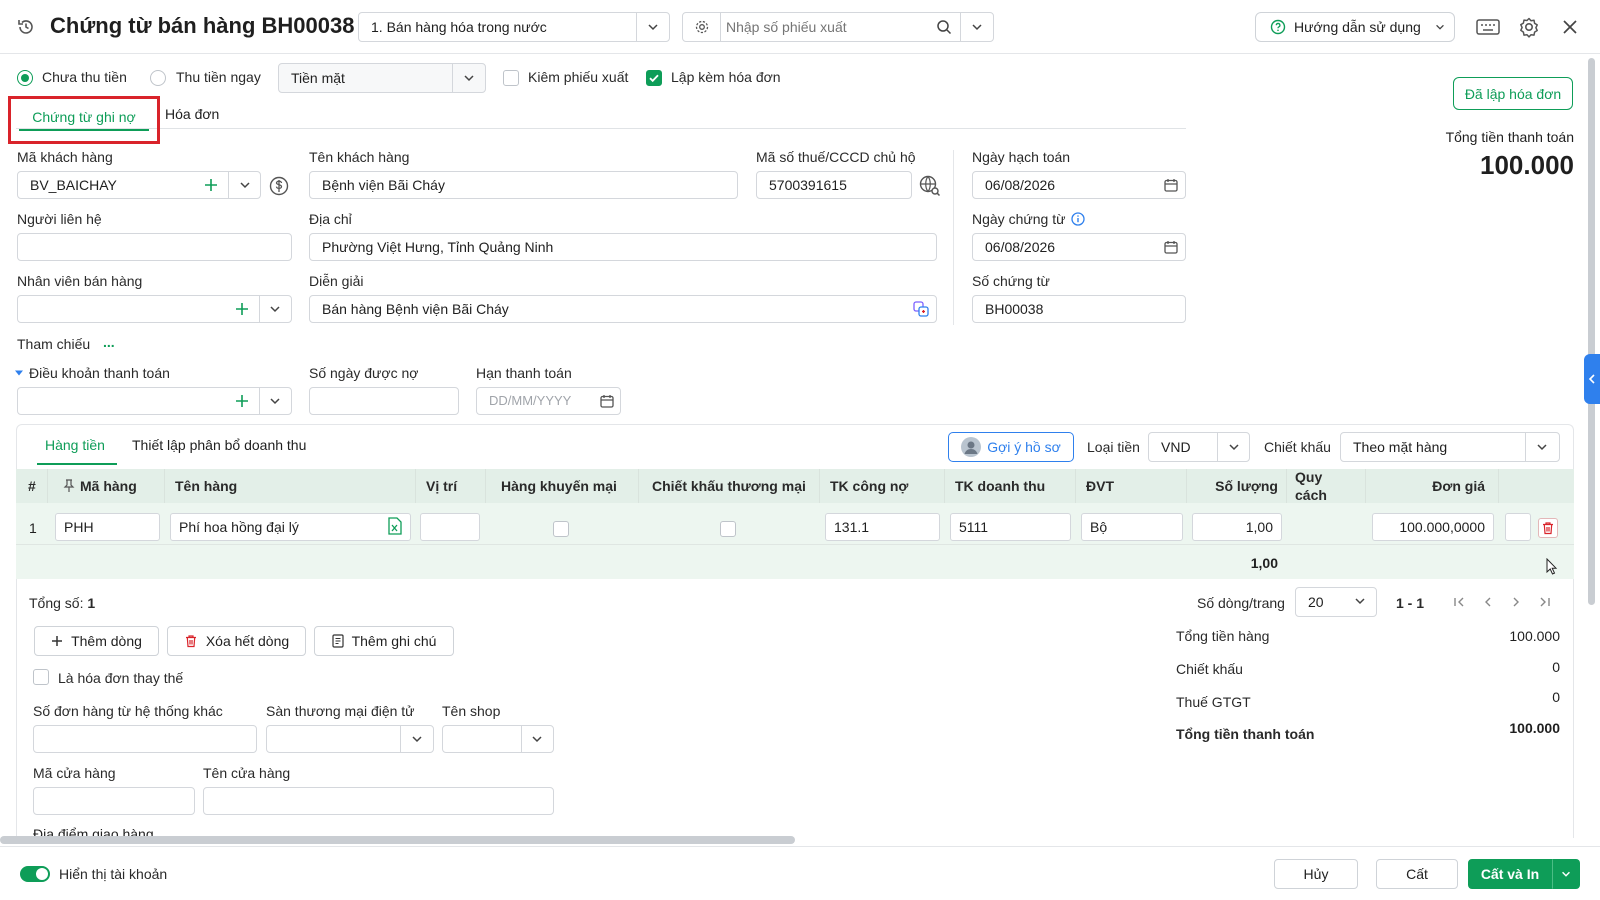 The width and height of the screenshot is (1600, 900). Describe the element at coordinates (1079, 247) in the screenshot. I see `voucher-date-field: 06/08/2026` at that location.